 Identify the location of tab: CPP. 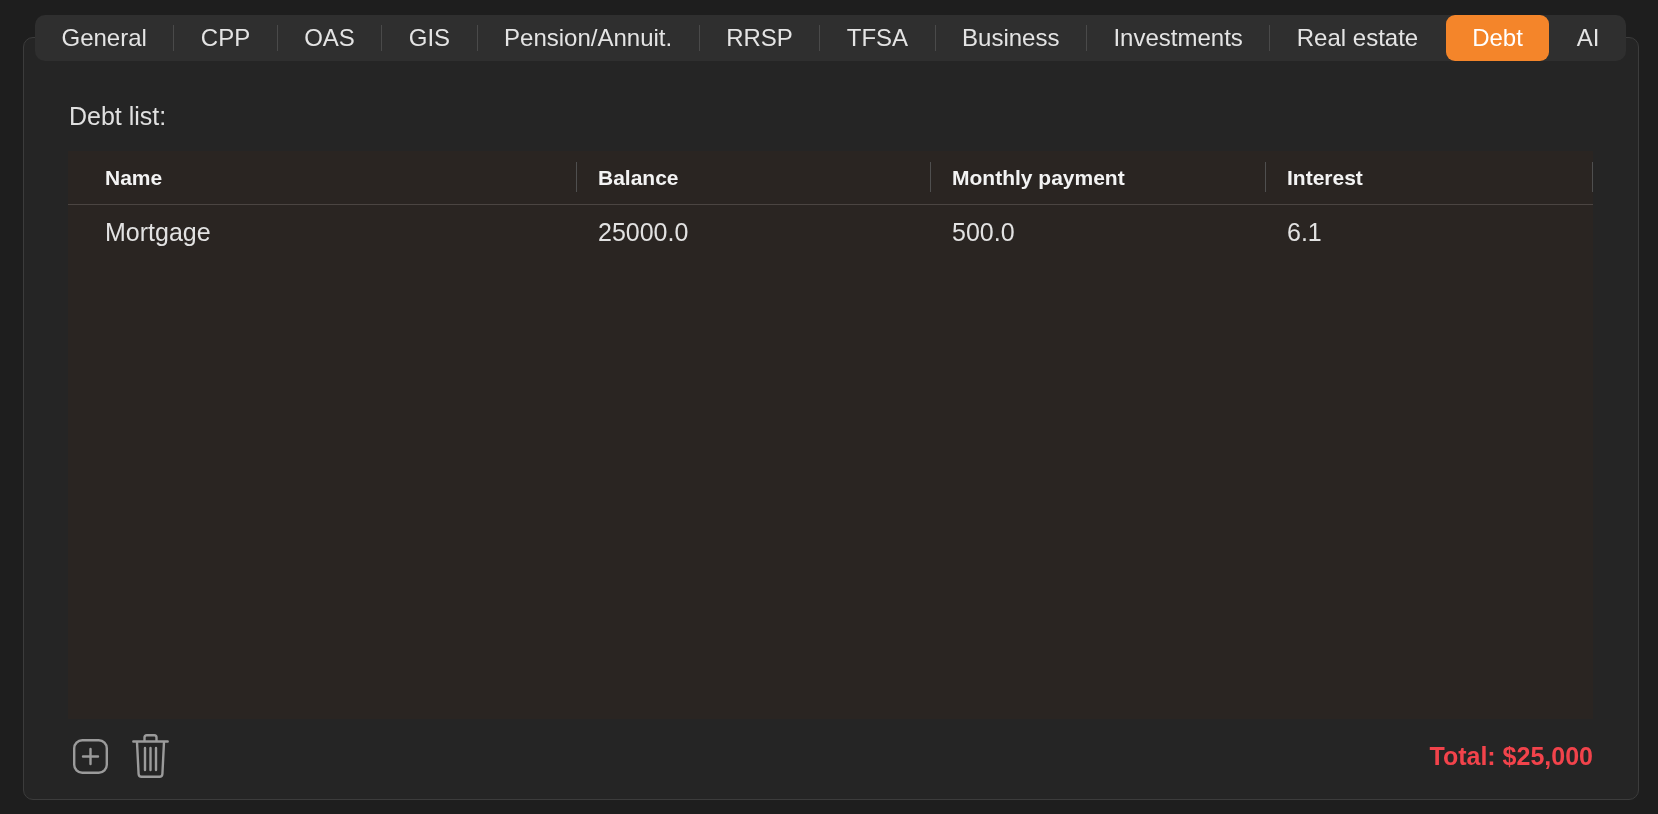
(225, 38).